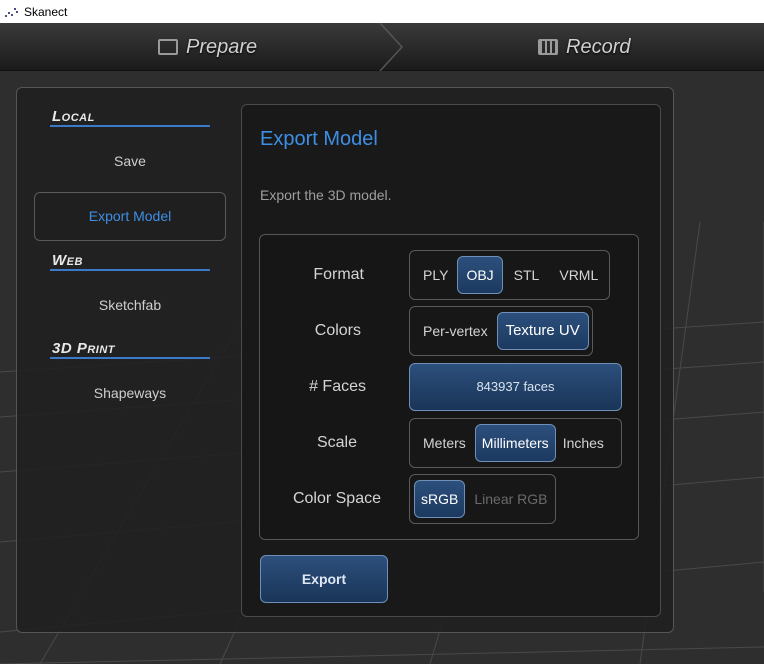 This screenshot has height=664, width=764. I want to click on section-heading-3d-print: 3D Print, so click(84, 348).